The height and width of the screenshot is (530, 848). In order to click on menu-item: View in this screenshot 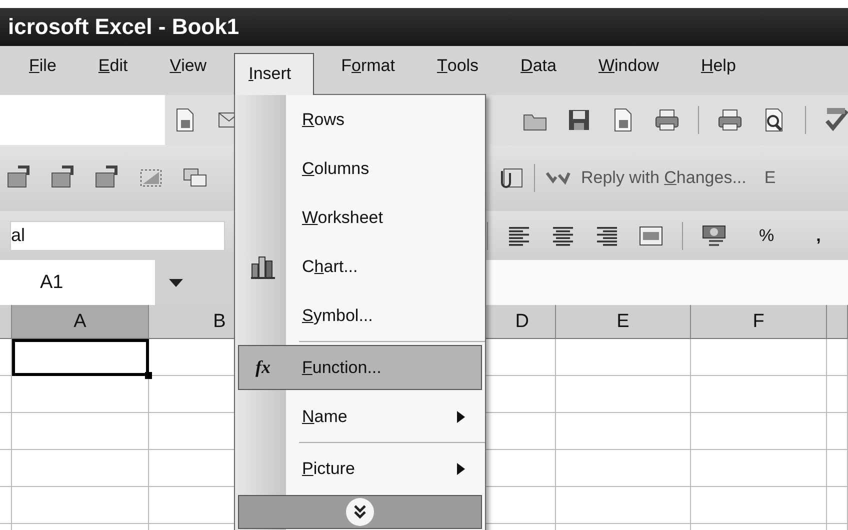, I will do `click(188, 66)`.